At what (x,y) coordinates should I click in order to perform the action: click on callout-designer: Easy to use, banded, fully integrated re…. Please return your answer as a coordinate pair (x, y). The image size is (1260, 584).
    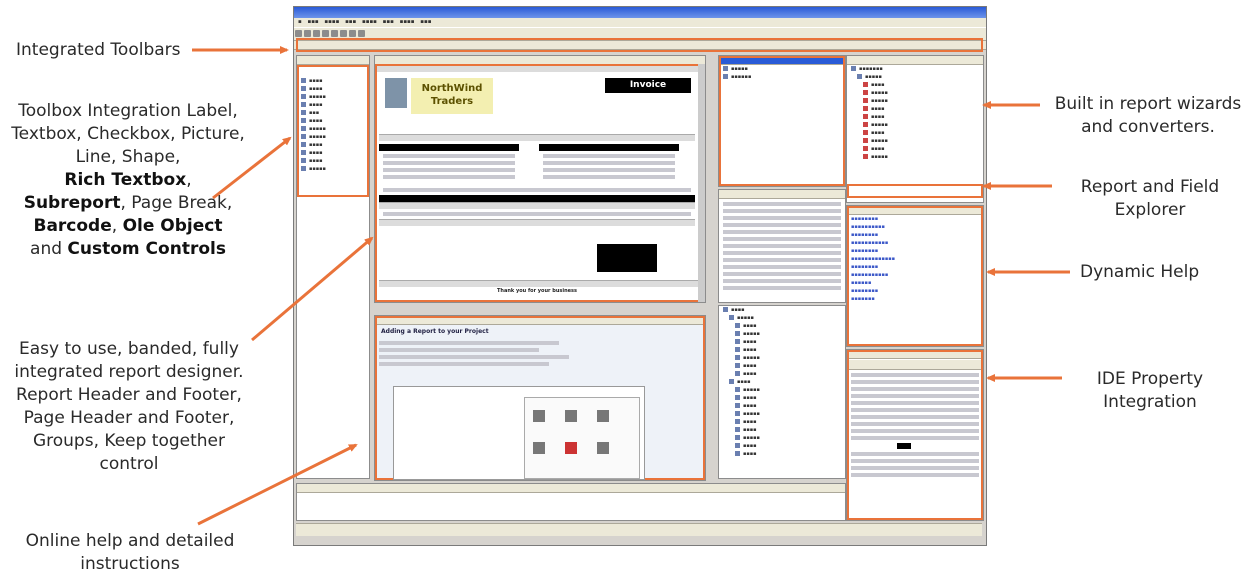
    Looking at the image, I should click on (129, 406).